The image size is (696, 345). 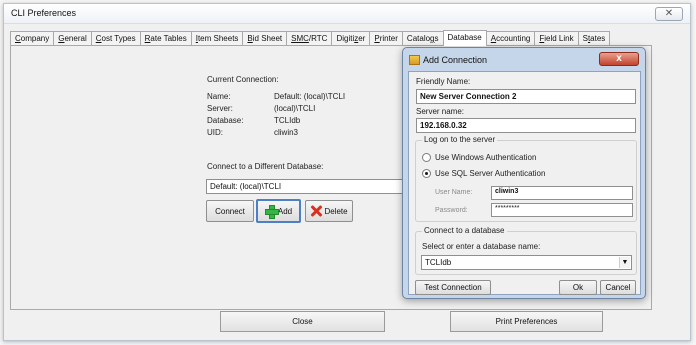 What do you see at coordinates (526, 262) in the screenshot?
I see `db-select: TCLIdb ▼` at bounding box center [526, 262].